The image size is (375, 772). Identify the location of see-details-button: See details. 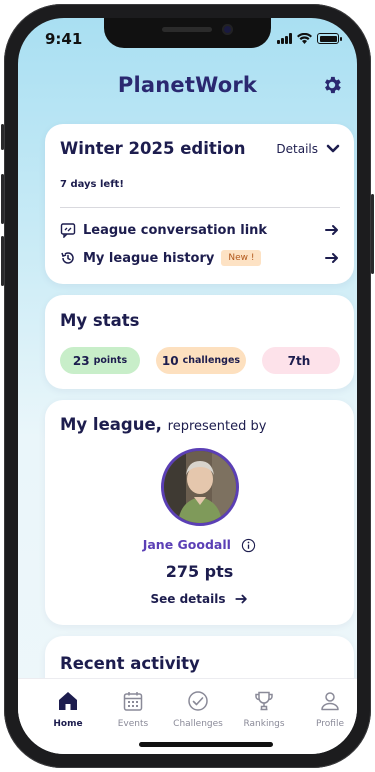
(199, 599).